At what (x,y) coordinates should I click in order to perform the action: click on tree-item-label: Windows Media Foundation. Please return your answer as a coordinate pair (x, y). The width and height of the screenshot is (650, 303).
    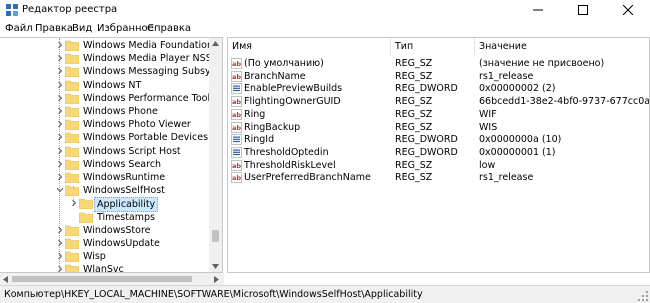
    Looking at the image, I should click on (148, 45).